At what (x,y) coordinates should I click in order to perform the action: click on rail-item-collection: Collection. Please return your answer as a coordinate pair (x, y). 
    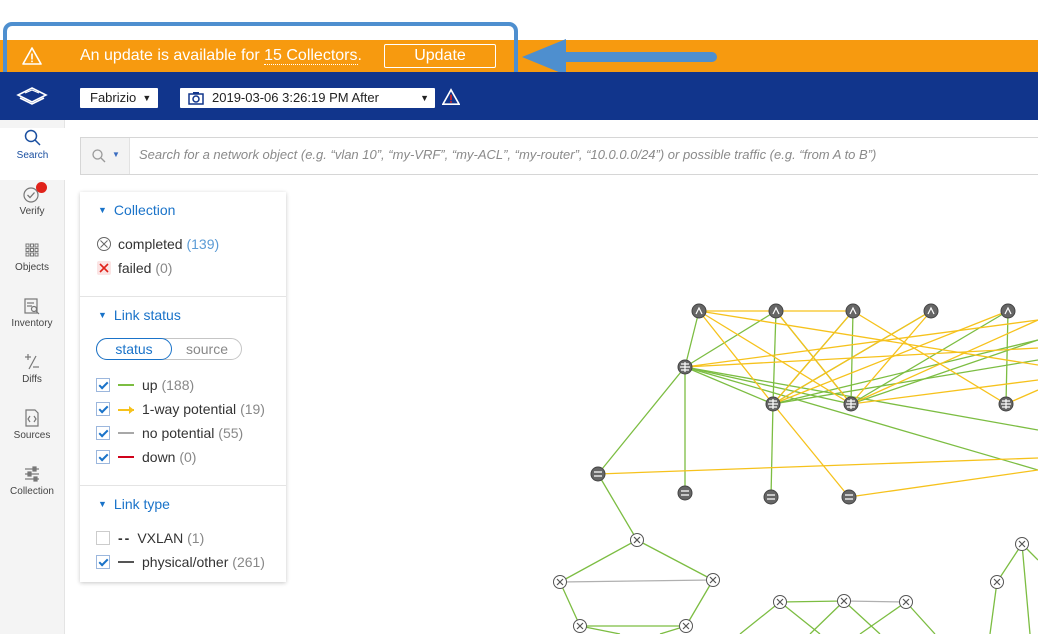
    Looking at the image, I should click on (32, 490).